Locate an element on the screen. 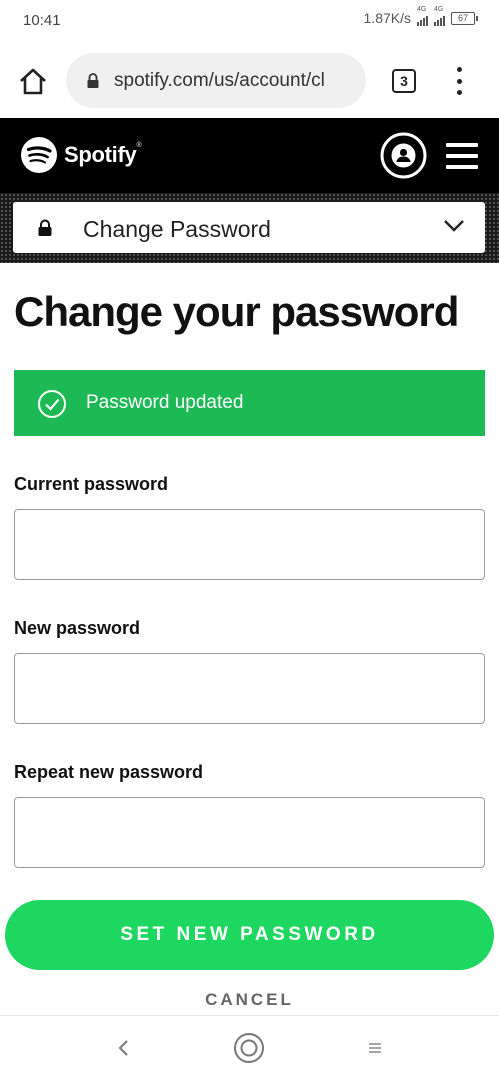  battery-icon: 67 is located at coordinates (464, 18).